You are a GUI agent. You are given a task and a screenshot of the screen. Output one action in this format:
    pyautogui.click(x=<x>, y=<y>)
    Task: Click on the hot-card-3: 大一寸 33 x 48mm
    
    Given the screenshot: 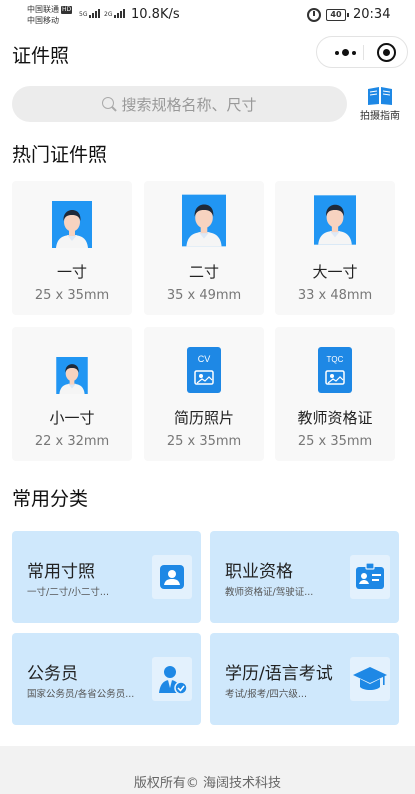 What is the action you would take?
    pyautogui.click(x=335, y=248)
    